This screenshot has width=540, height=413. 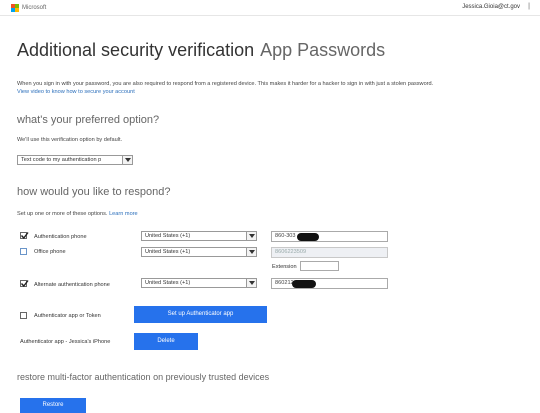 What do you see at coordinates (329, 252) in the screenshot?
I see `office-phone-number-input: 8606223509` at bounding box center [329, 252].